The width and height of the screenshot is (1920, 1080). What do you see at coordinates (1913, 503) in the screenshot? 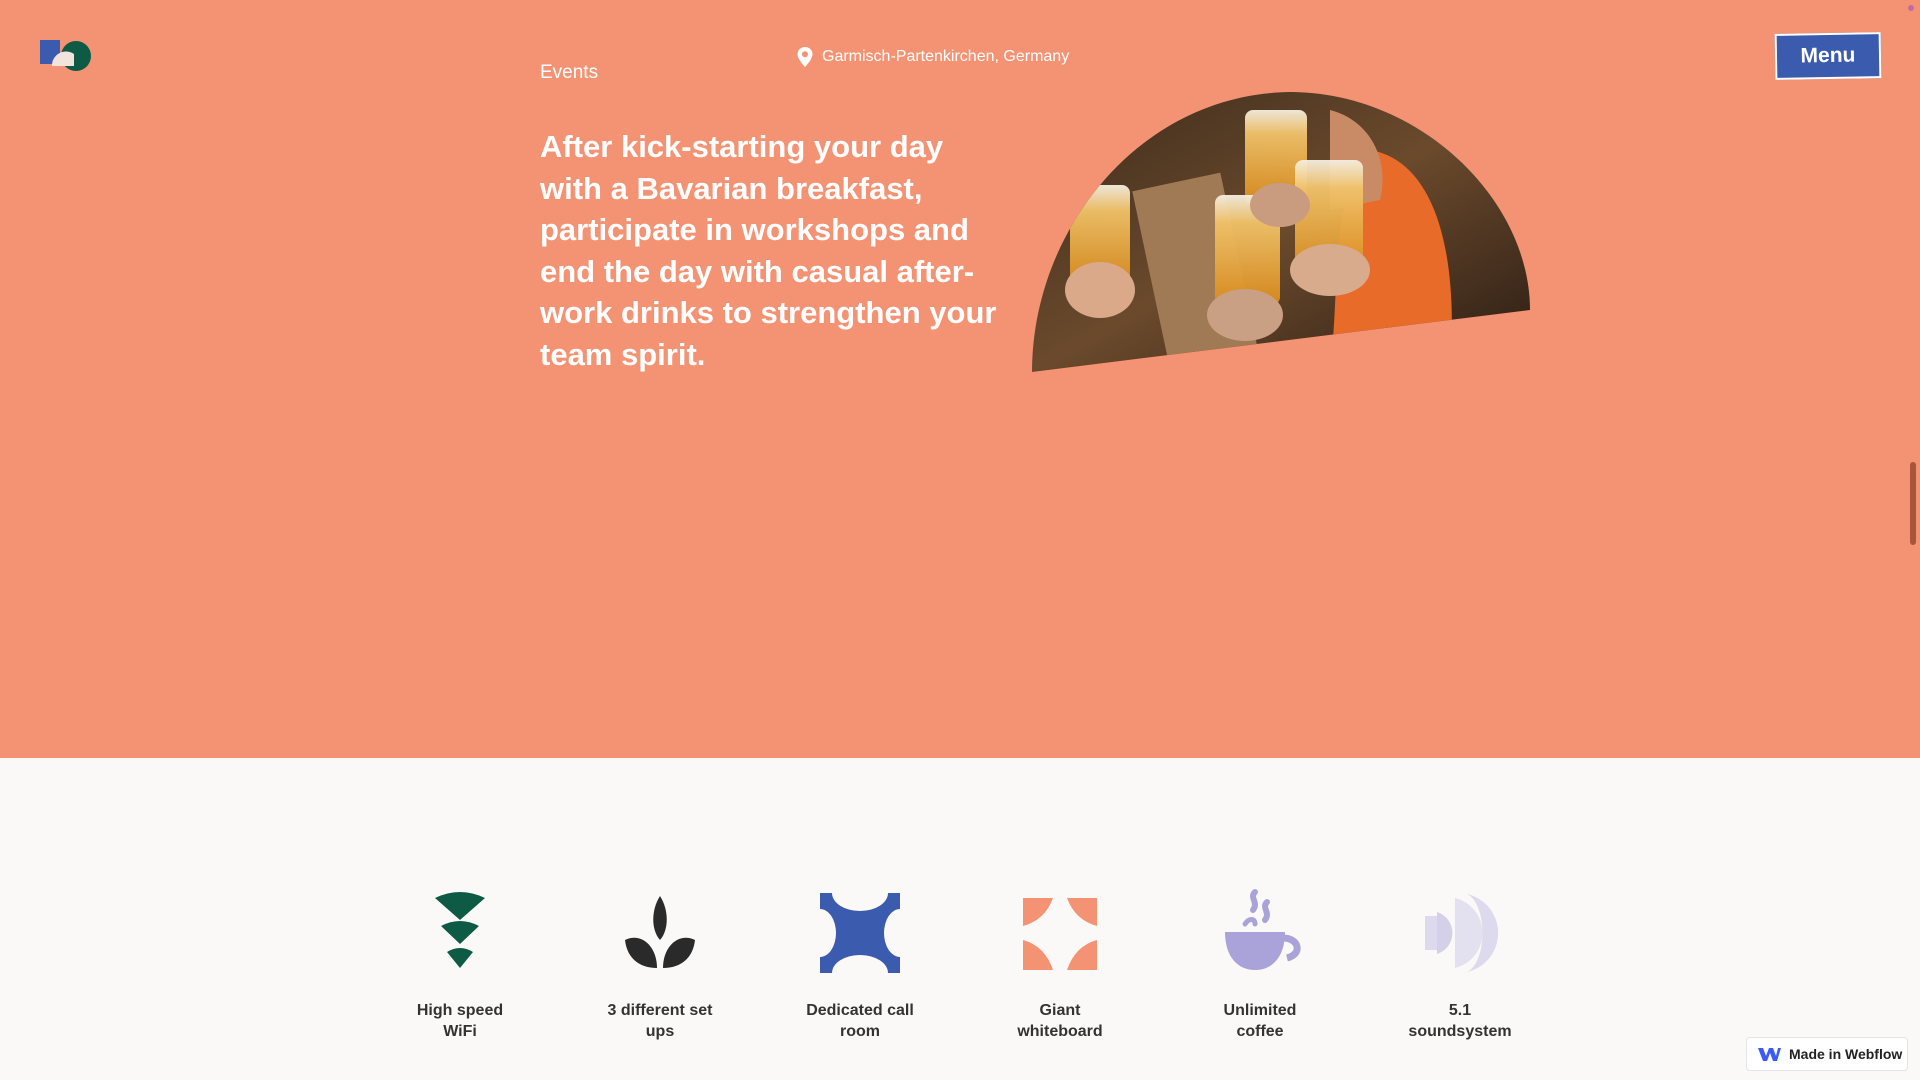
I see `scrollbar-thumb` at bounding box center [1913, 503].